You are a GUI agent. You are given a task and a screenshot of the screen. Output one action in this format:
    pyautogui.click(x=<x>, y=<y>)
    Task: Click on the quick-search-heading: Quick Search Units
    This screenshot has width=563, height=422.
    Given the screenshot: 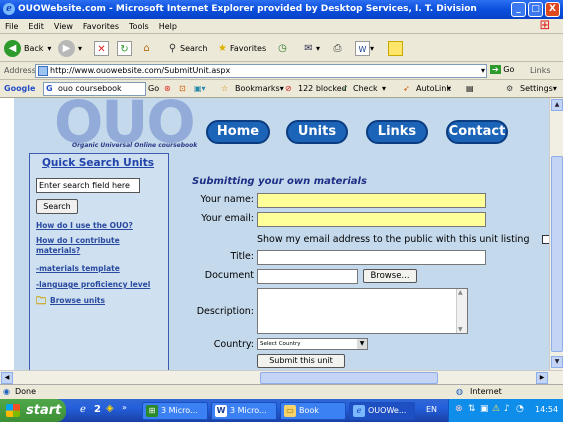 What is the action you would take?
    pyautogui.click(x=98, y=163)
    